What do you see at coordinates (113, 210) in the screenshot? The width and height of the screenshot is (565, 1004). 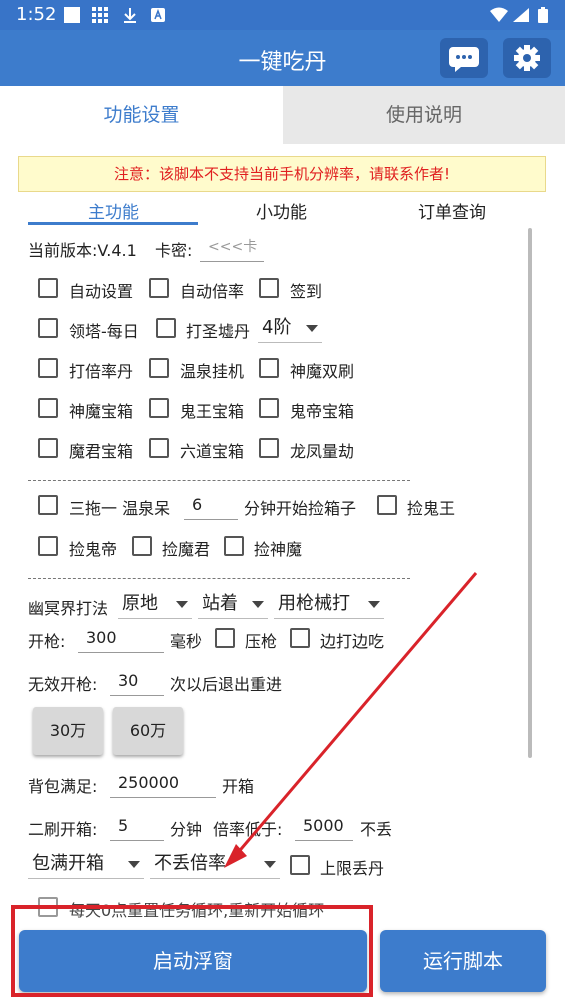 I see `subtab-main: 主功能` at bounding box center [113, 210].